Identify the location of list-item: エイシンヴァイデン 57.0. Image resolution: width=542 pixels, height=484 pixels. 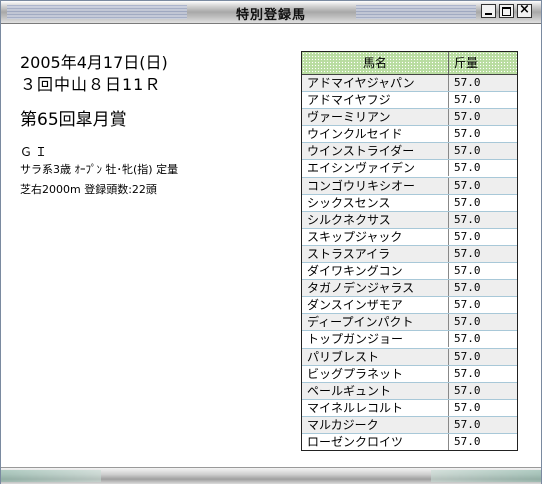
(409, 169).